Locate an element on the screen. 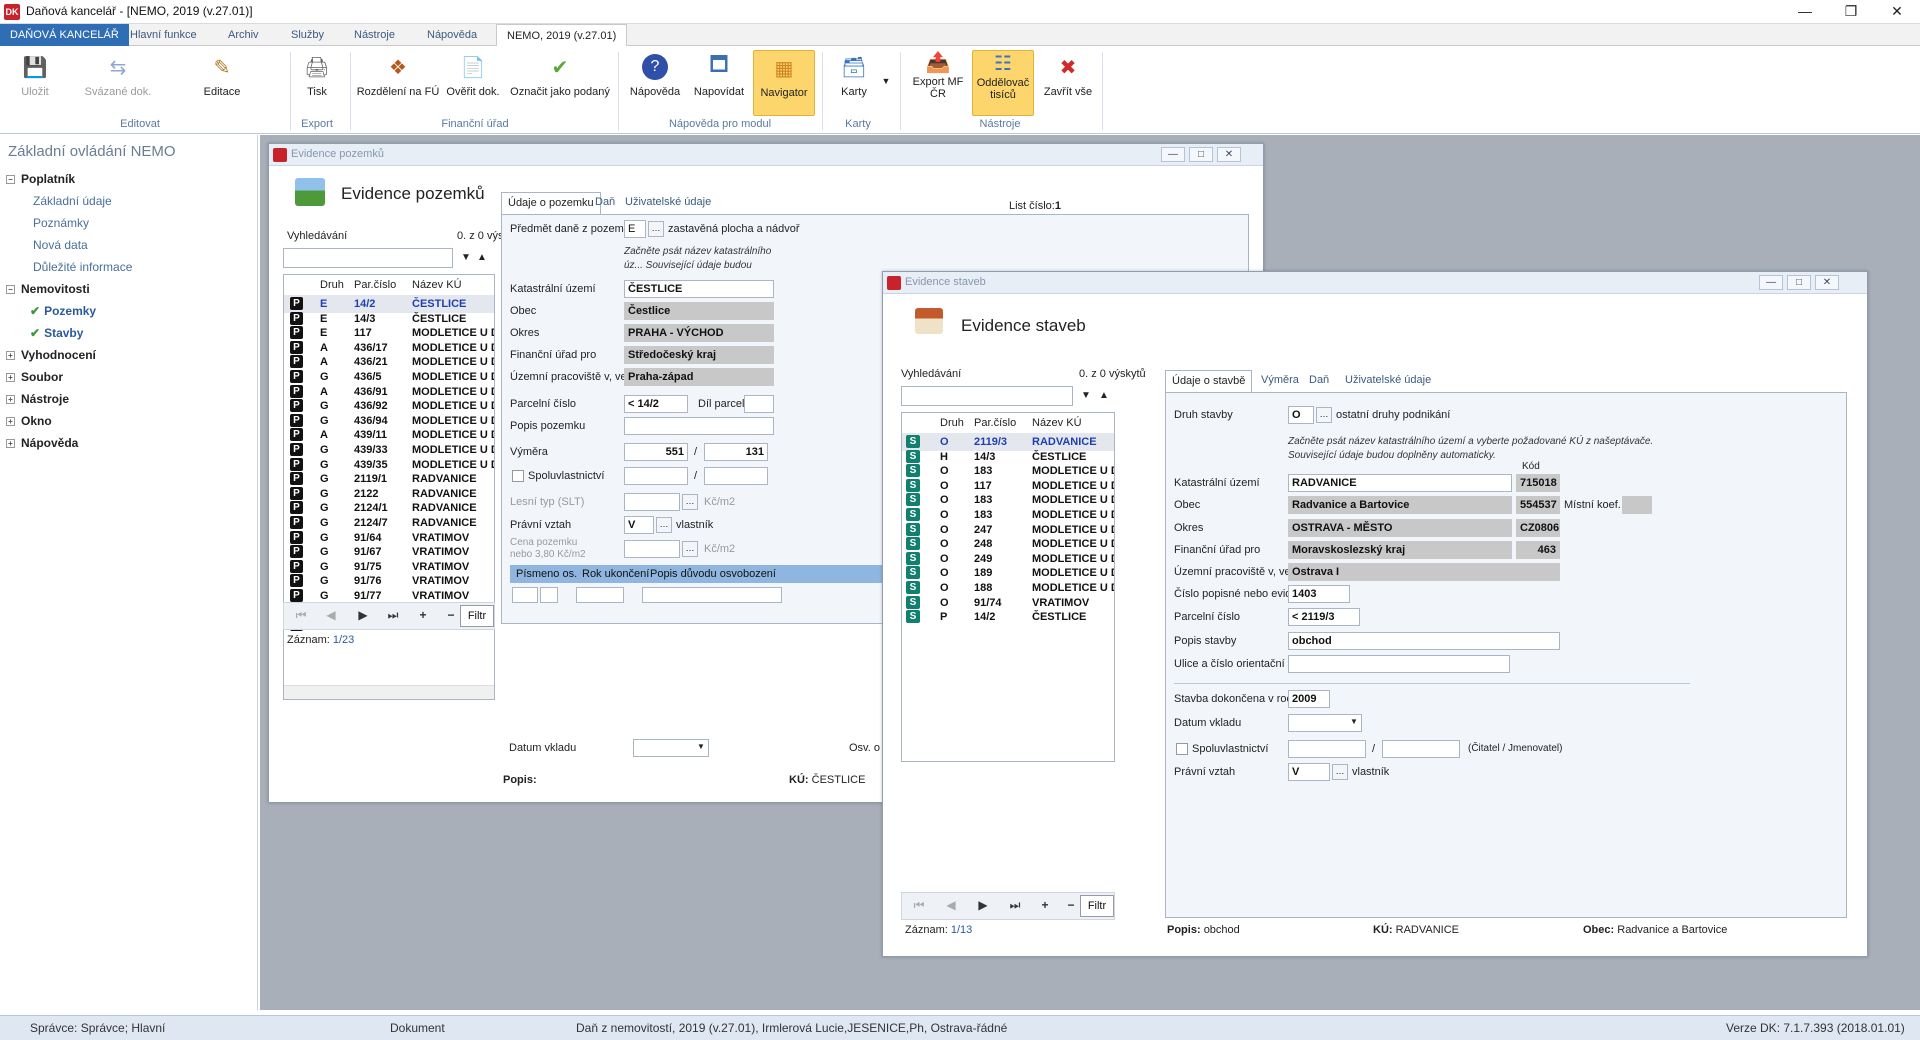  parcelni-input: < 2119/3 is located at coordinates (1324, 617).